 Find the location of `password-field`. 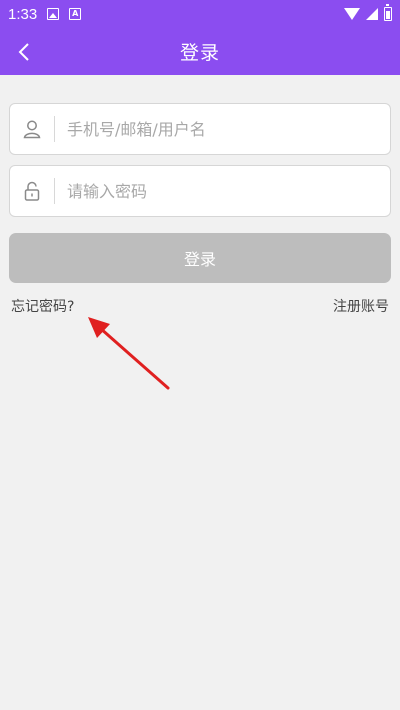

password-field is located at coordinates (200, 191).